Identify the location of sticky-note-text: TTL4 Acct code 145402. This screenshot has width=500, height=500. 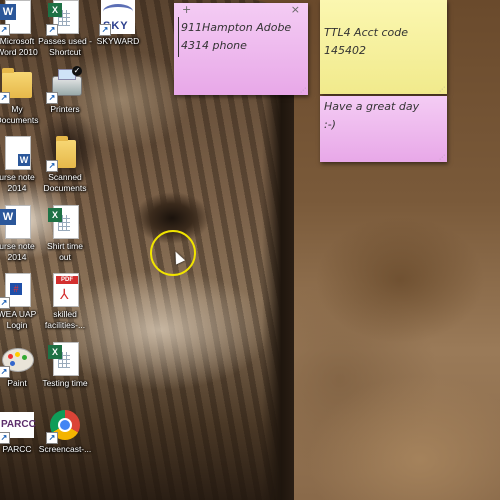
(383, 31).